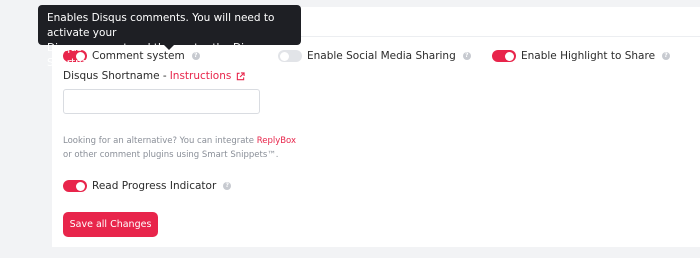 The width and height of the screenshot is (700, 258). What do you see at coordinates (588, 56) in the screenshot?
I see `highlight-share-label: Enable Highlight to Share` at bounding box center [588, 56].